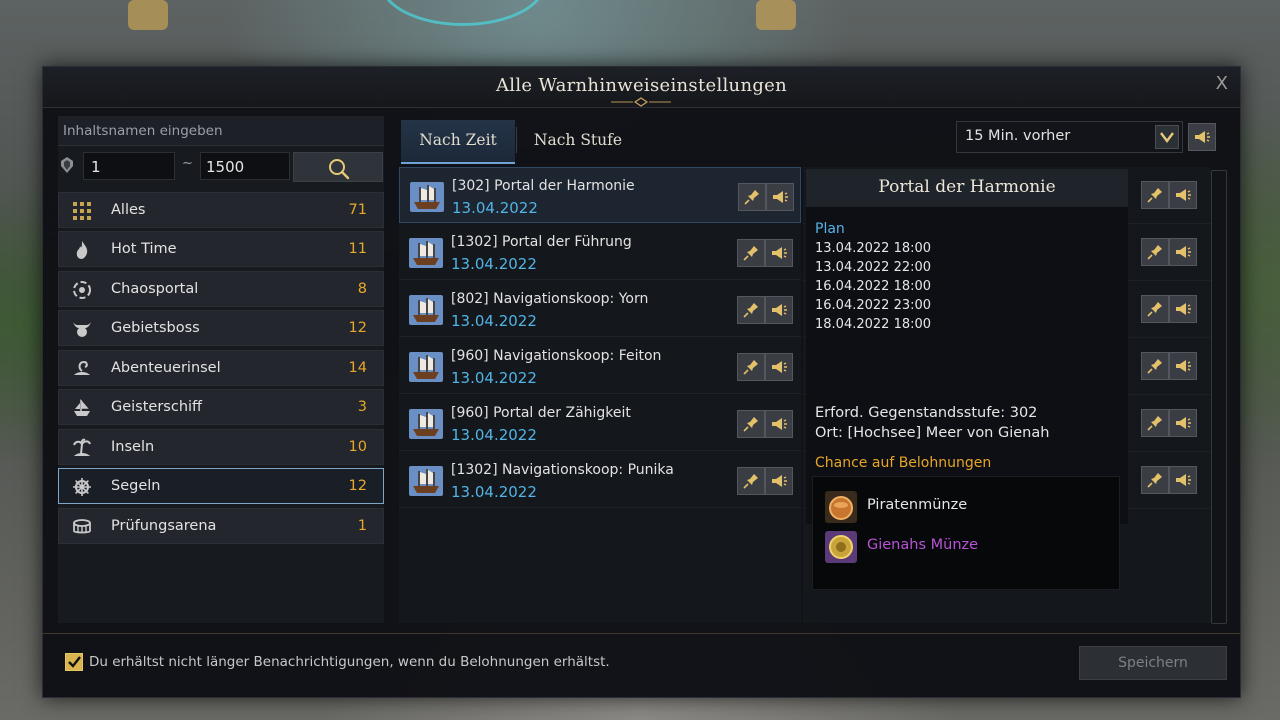 The height and width of the screenshot is (720, 1280). I want to click on category-count: 12, so click(357, 328).